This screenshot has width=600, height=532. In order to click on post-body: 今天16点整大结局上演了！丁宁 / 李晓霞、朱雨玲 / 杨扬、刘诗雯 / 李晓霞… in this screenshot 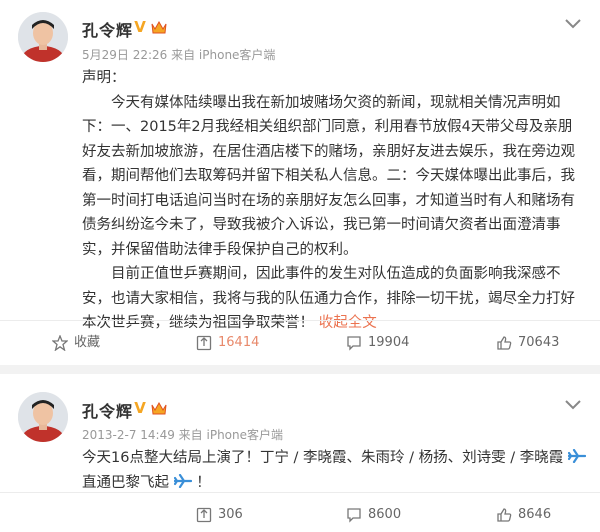, I will do `click(334, 470)`.